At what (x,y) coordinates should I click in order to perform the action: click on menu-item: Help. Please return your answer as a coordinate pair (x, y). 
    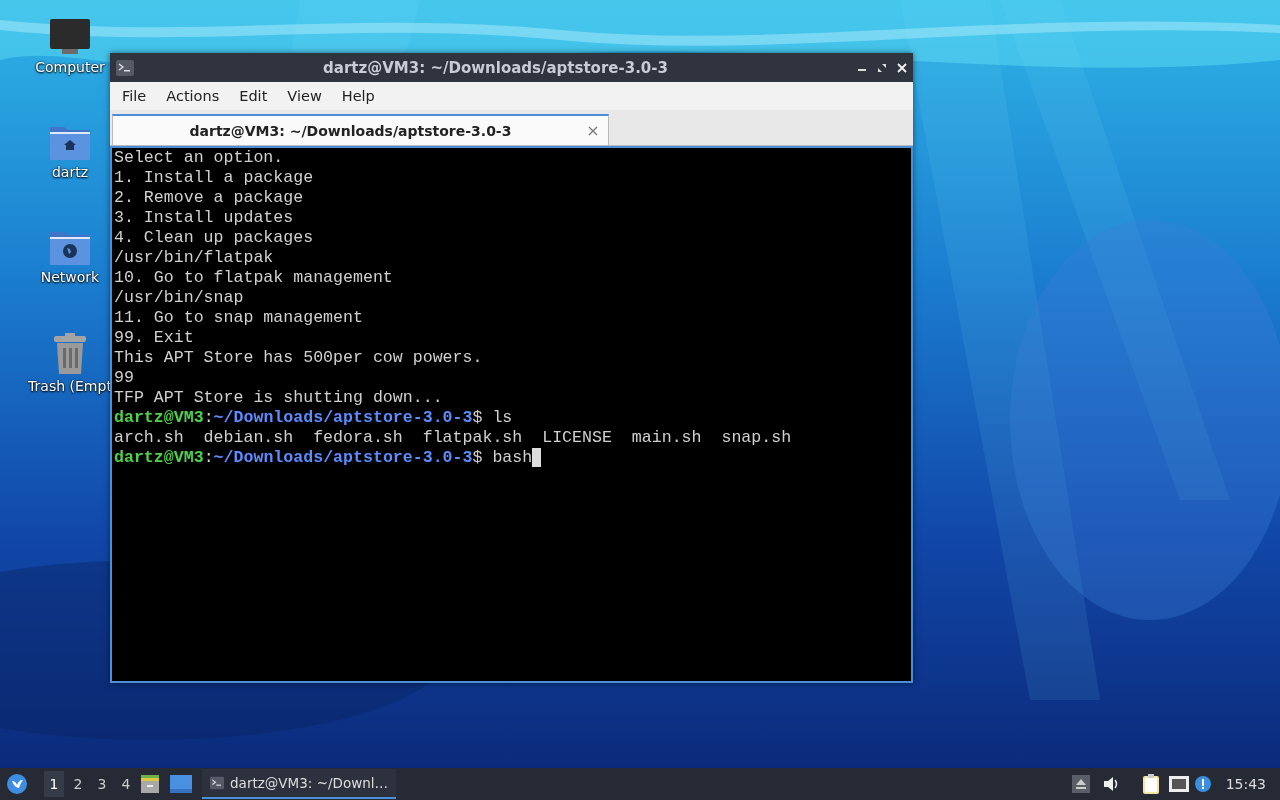
    Looking at the image, I should click on (358, 96).